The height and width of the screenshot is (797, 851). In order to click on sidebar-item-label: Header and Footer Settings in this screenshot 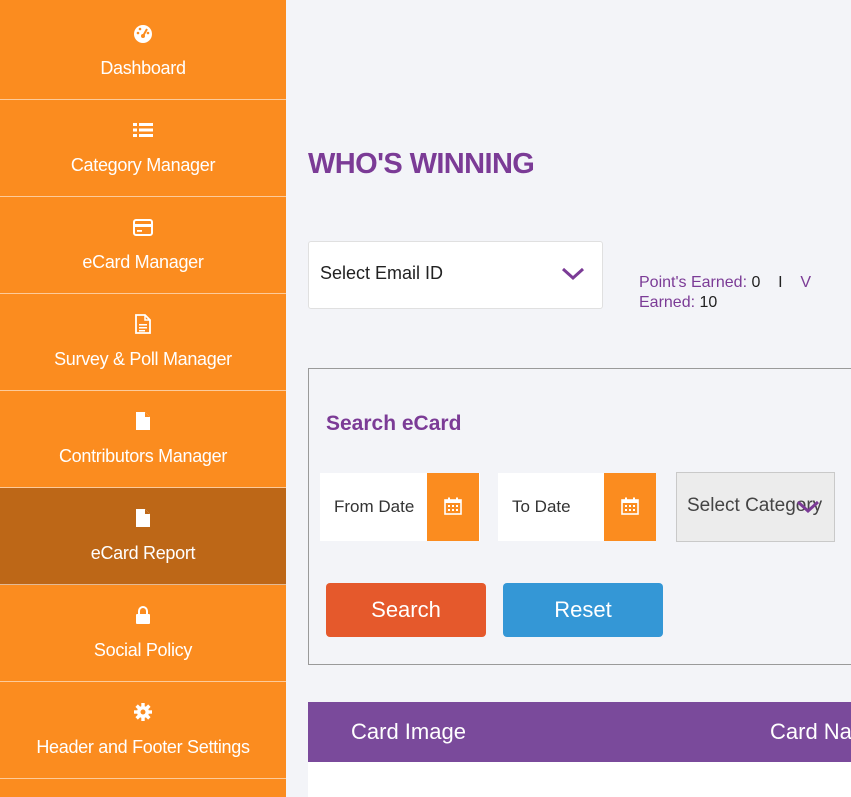, I will do `click(143, 747)`.